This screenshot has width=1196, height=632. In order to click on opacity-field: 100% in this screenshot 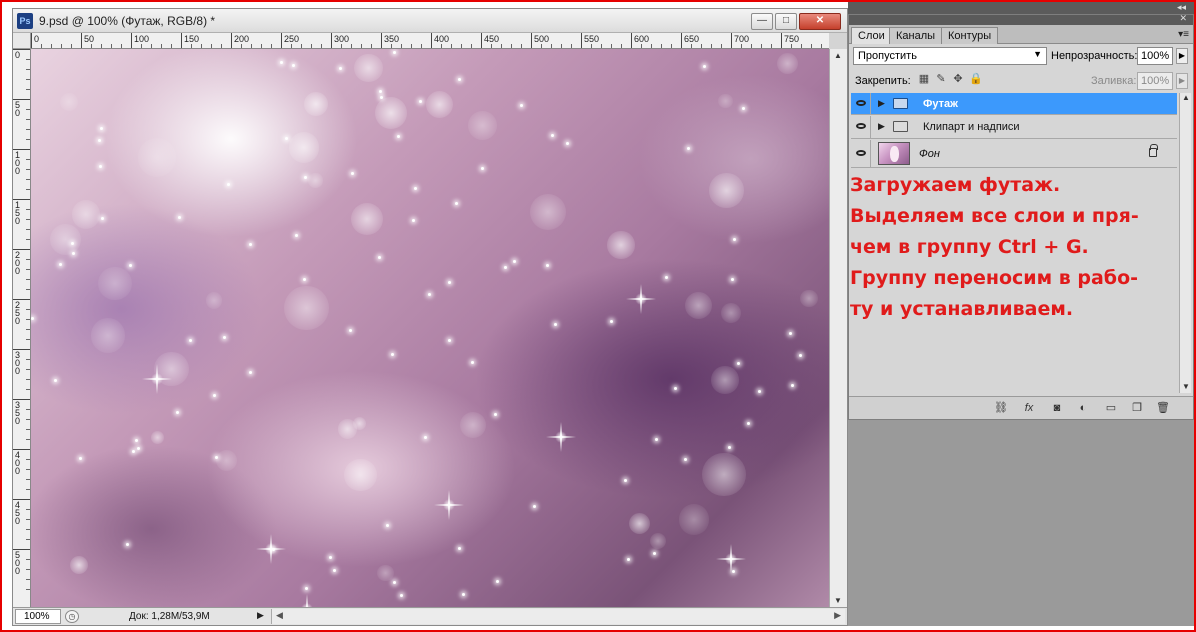, I will do `click(1155, 56)`.